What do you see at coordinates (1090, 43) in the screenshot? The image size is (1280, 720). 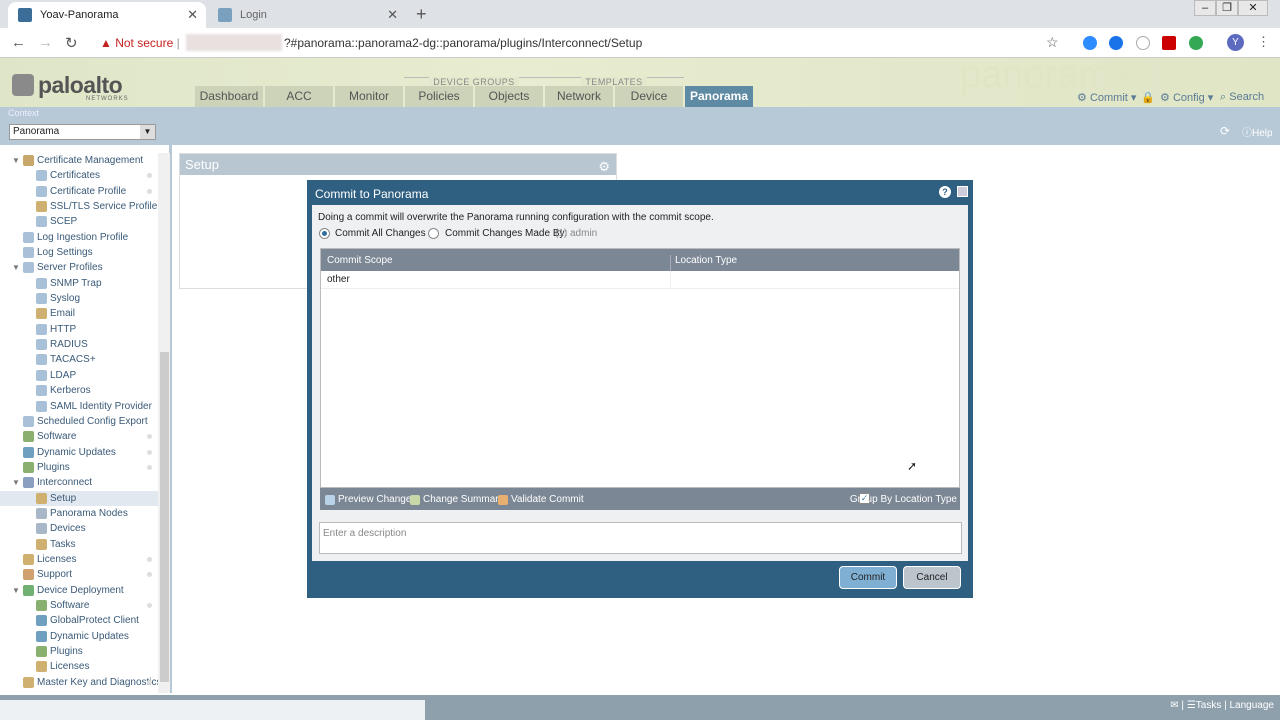 I see `zoom-extension-icon` at bounding box center [1090, 43].